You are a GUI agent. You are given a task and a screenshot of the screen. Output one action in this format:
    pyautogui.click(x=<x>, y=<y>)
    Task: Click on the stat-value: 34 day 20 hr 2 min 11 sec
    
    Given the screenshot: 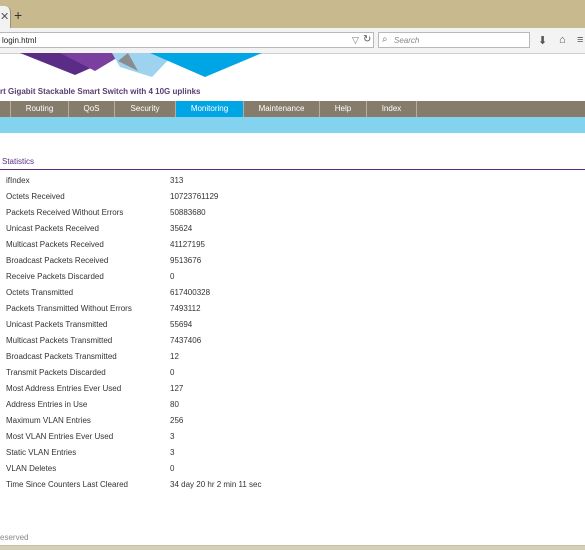 What is the action you would take?
    pyautogui.click(x=216, y=484)
    